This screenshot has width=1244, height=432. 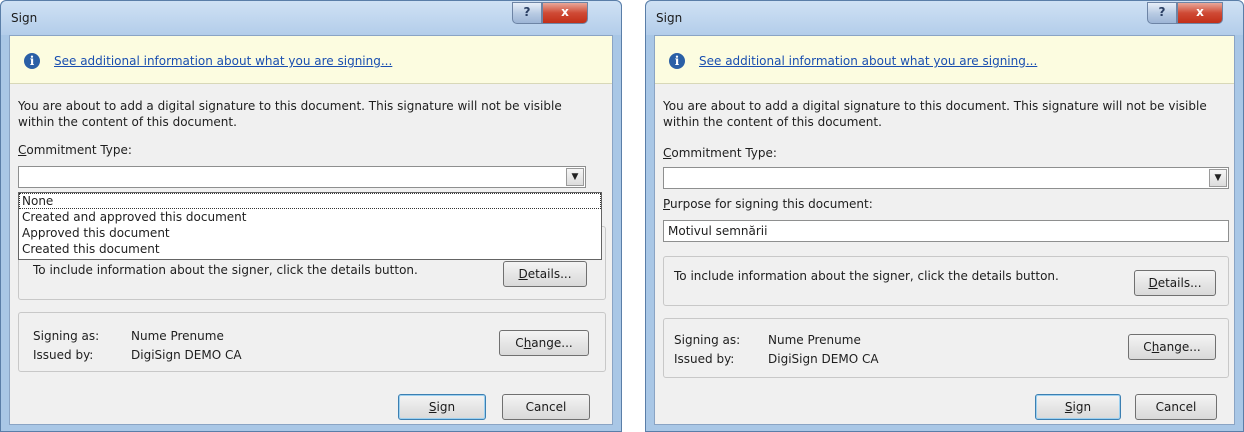 I want to click on purpose-input: Motivul semnării, so click(x=946, y=231).